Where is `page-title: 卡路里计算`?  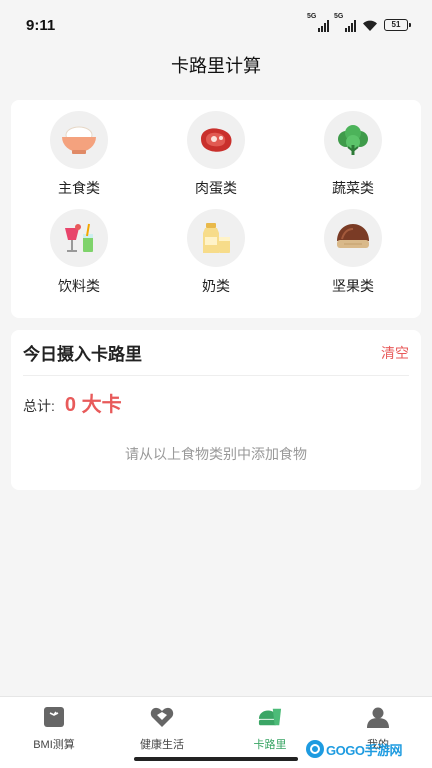 page-title: 卡路里计算 is located at coordinates (216, 66).